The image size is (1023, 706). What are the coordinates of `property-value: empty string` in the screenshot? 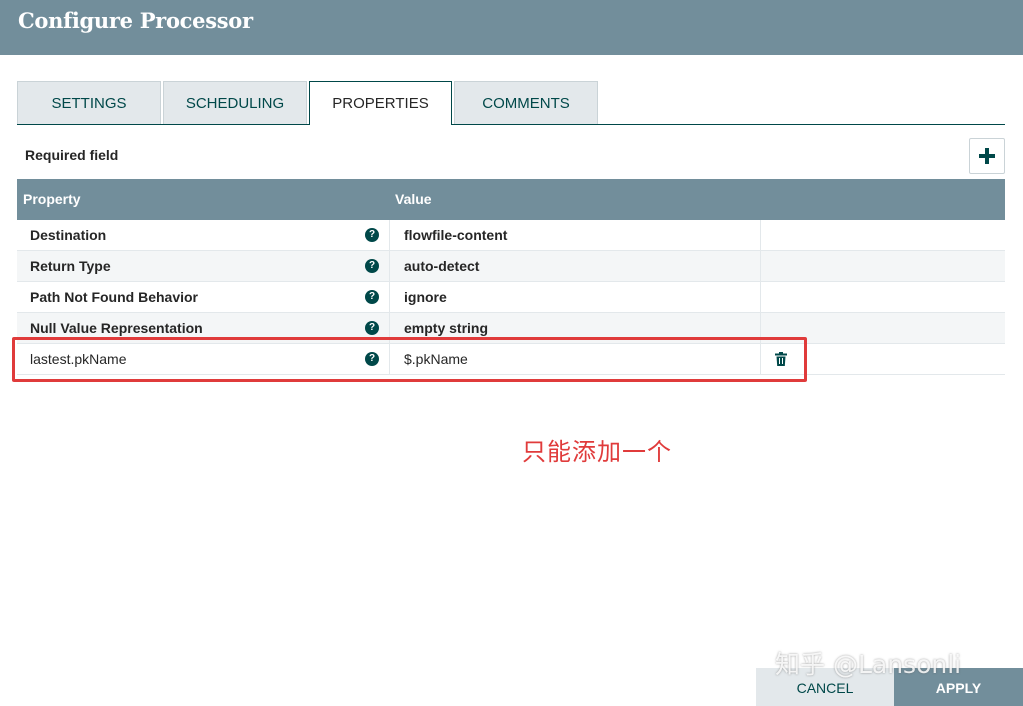 It's located at (446, 328).